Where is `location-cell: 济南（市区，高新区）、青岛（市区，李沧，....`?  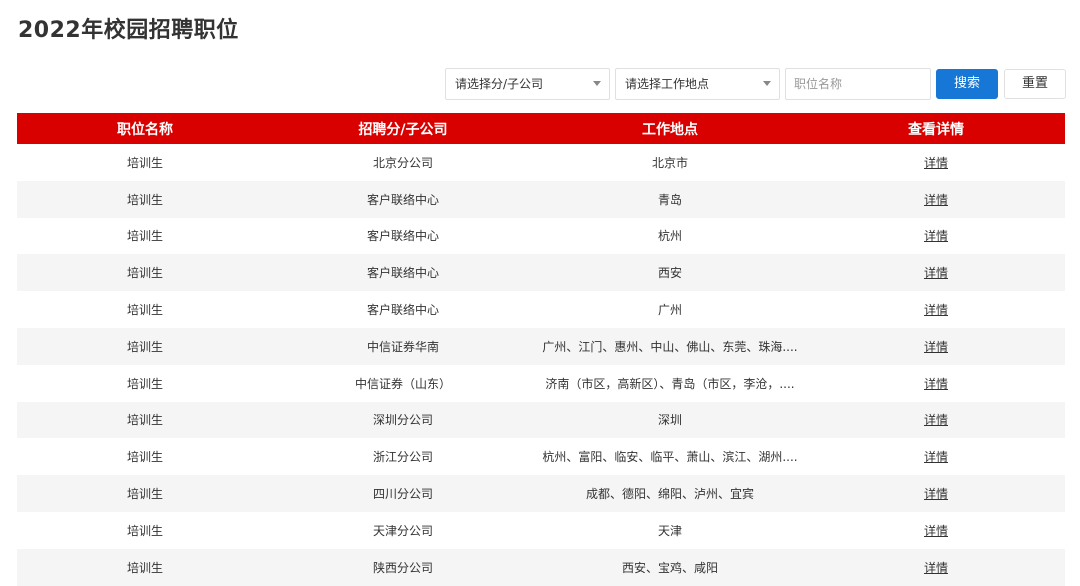 location-cell: 济南（市区，高新区）、青岛（市区，李沧，.... is located at coordinates (670, 383).